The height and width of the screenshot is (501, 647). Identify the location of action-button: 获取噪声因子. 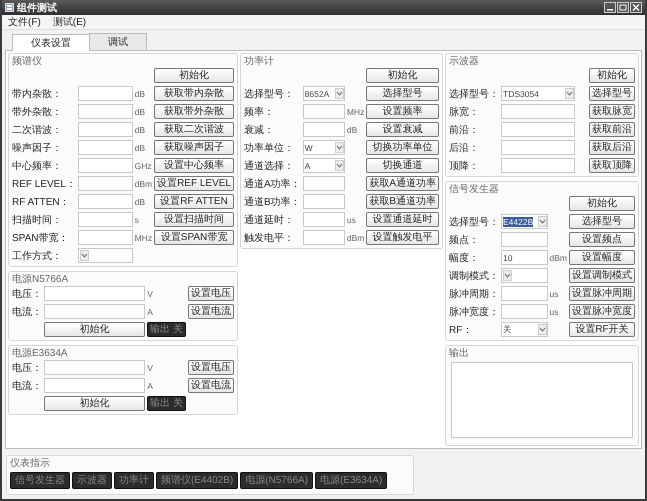
(194, 147).